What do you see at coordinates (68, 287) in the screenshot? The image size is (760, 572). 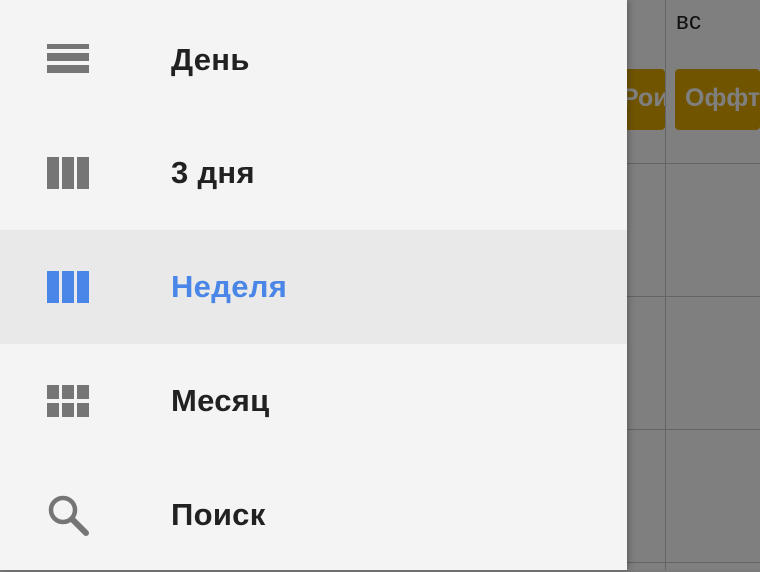 I see `week-view-icon` at bounding box center [68, 287].